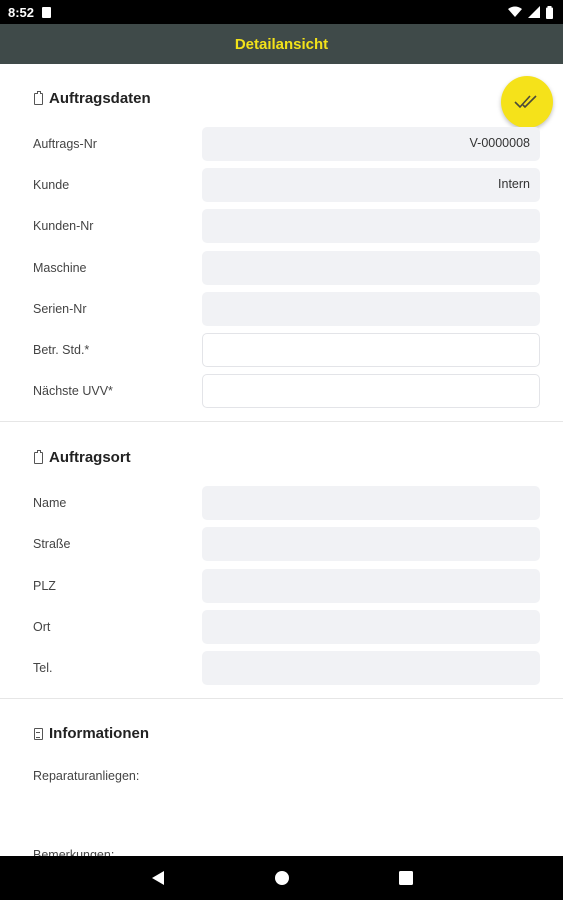 This screenshot has height=900, width=563. Describe the element at coordinates (44, 586) in the screenshot. I see `field-label: PLZ` at that location.